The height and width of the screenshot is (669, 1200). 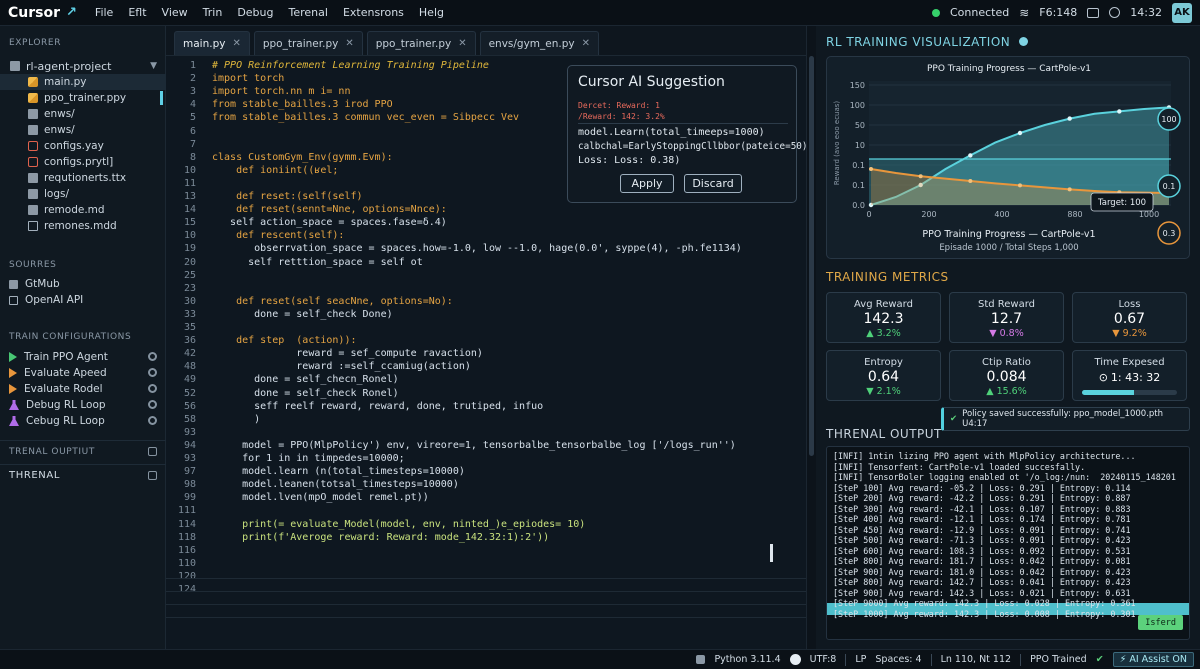 What do you see at coordinates (1058, 12) in the screenshot?
I see `status-metric: F6:148` at bounding box center [1058, 12].